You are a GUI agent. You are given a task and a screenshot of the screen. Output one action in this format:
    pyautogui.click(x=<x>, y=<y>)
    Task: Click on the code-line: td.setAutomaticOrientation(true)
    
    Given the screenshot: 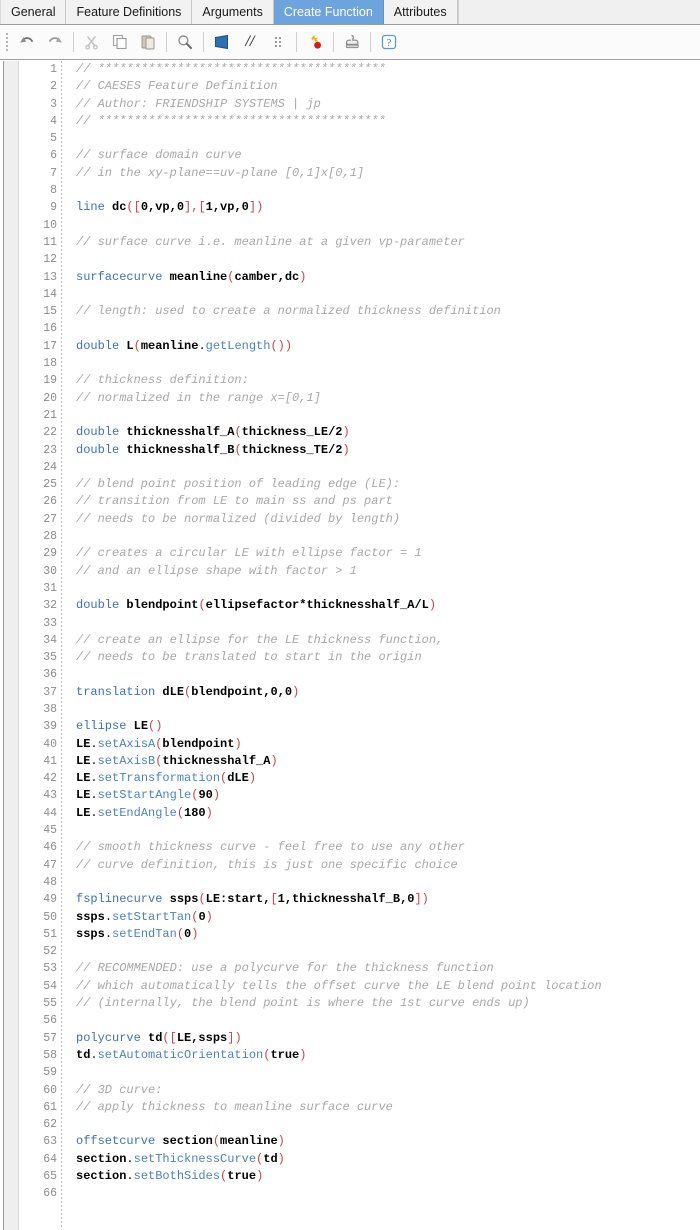 What is the action you would take?
    pyautogui.click(x=388, y=1055)
    